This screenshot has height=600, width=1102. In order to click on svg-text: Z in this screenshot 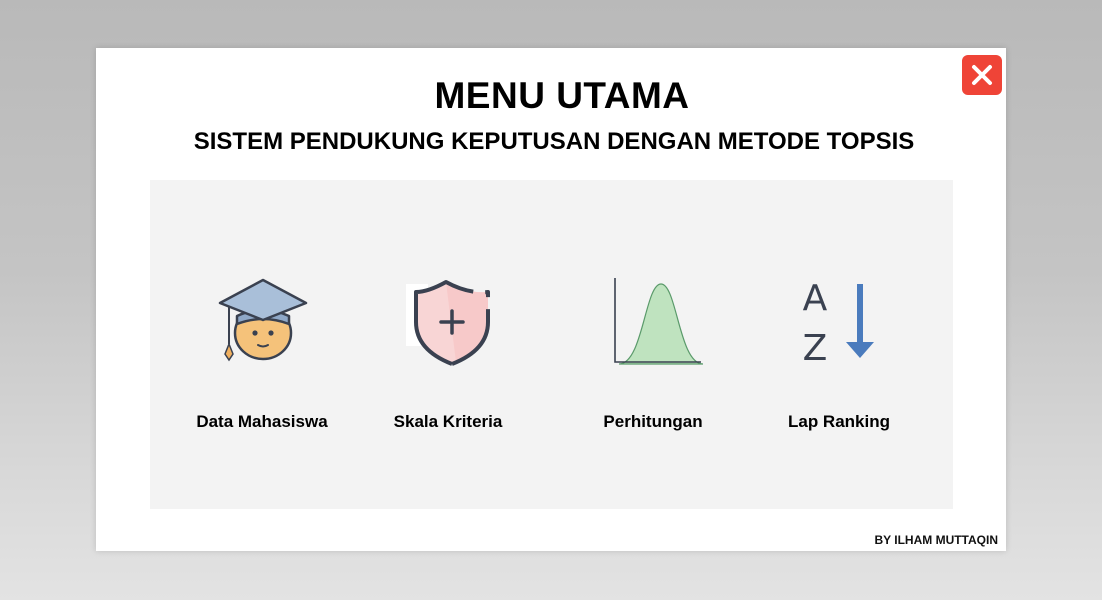, I will do `click(815, 348)`.